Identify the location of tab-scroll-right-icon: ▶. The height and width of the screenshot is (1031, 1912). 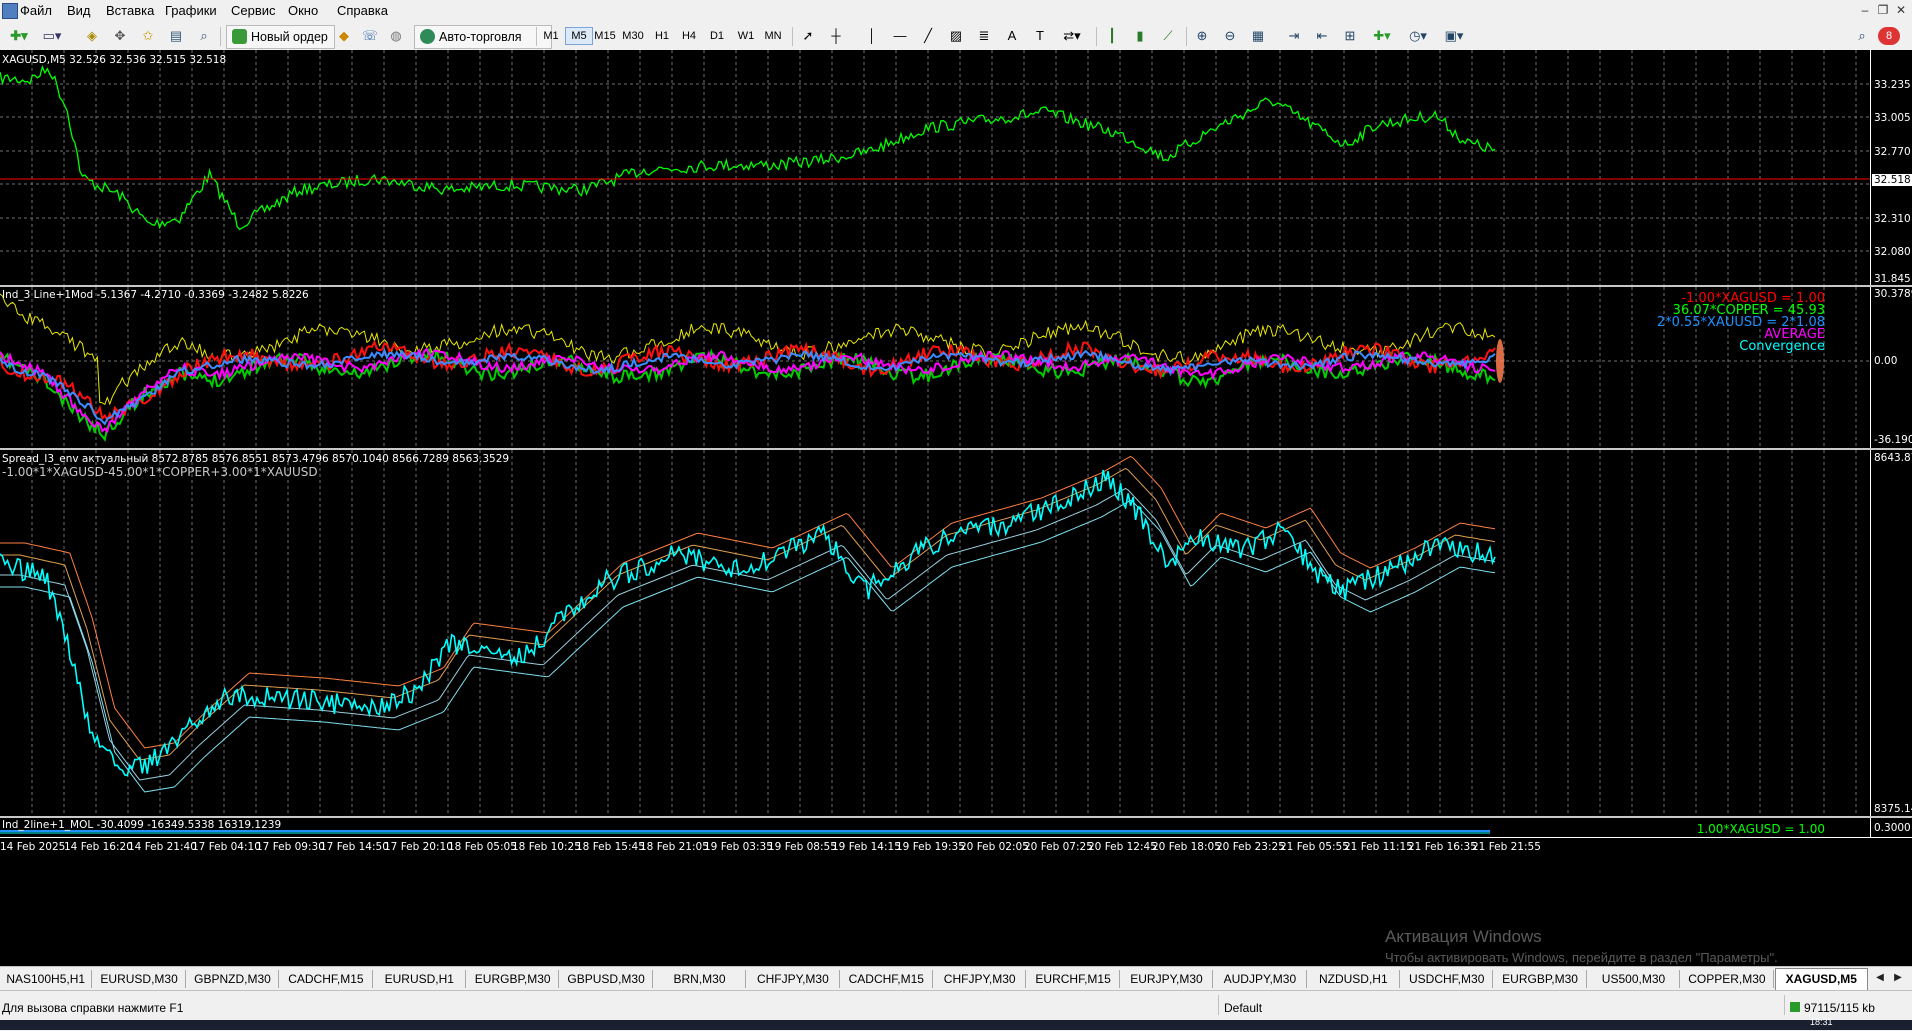
(1898, 978).